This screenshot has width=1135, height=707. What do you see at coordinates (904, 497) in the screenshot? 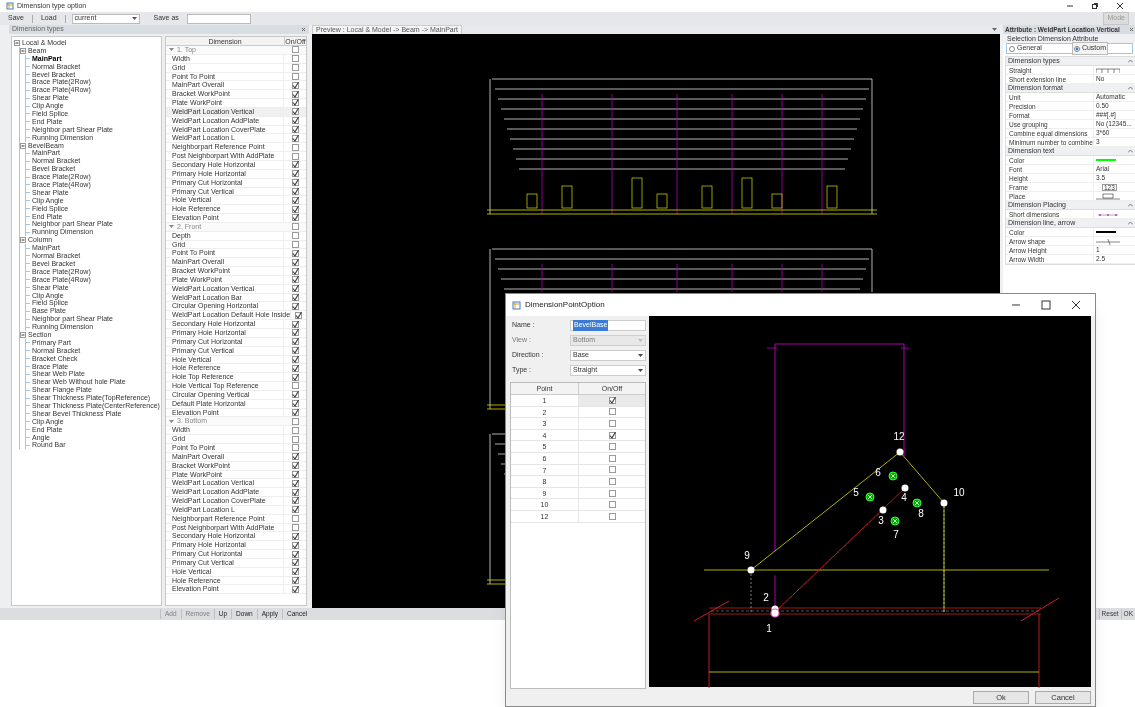
I see `point-label: 4` at bounding box center [904, 497].